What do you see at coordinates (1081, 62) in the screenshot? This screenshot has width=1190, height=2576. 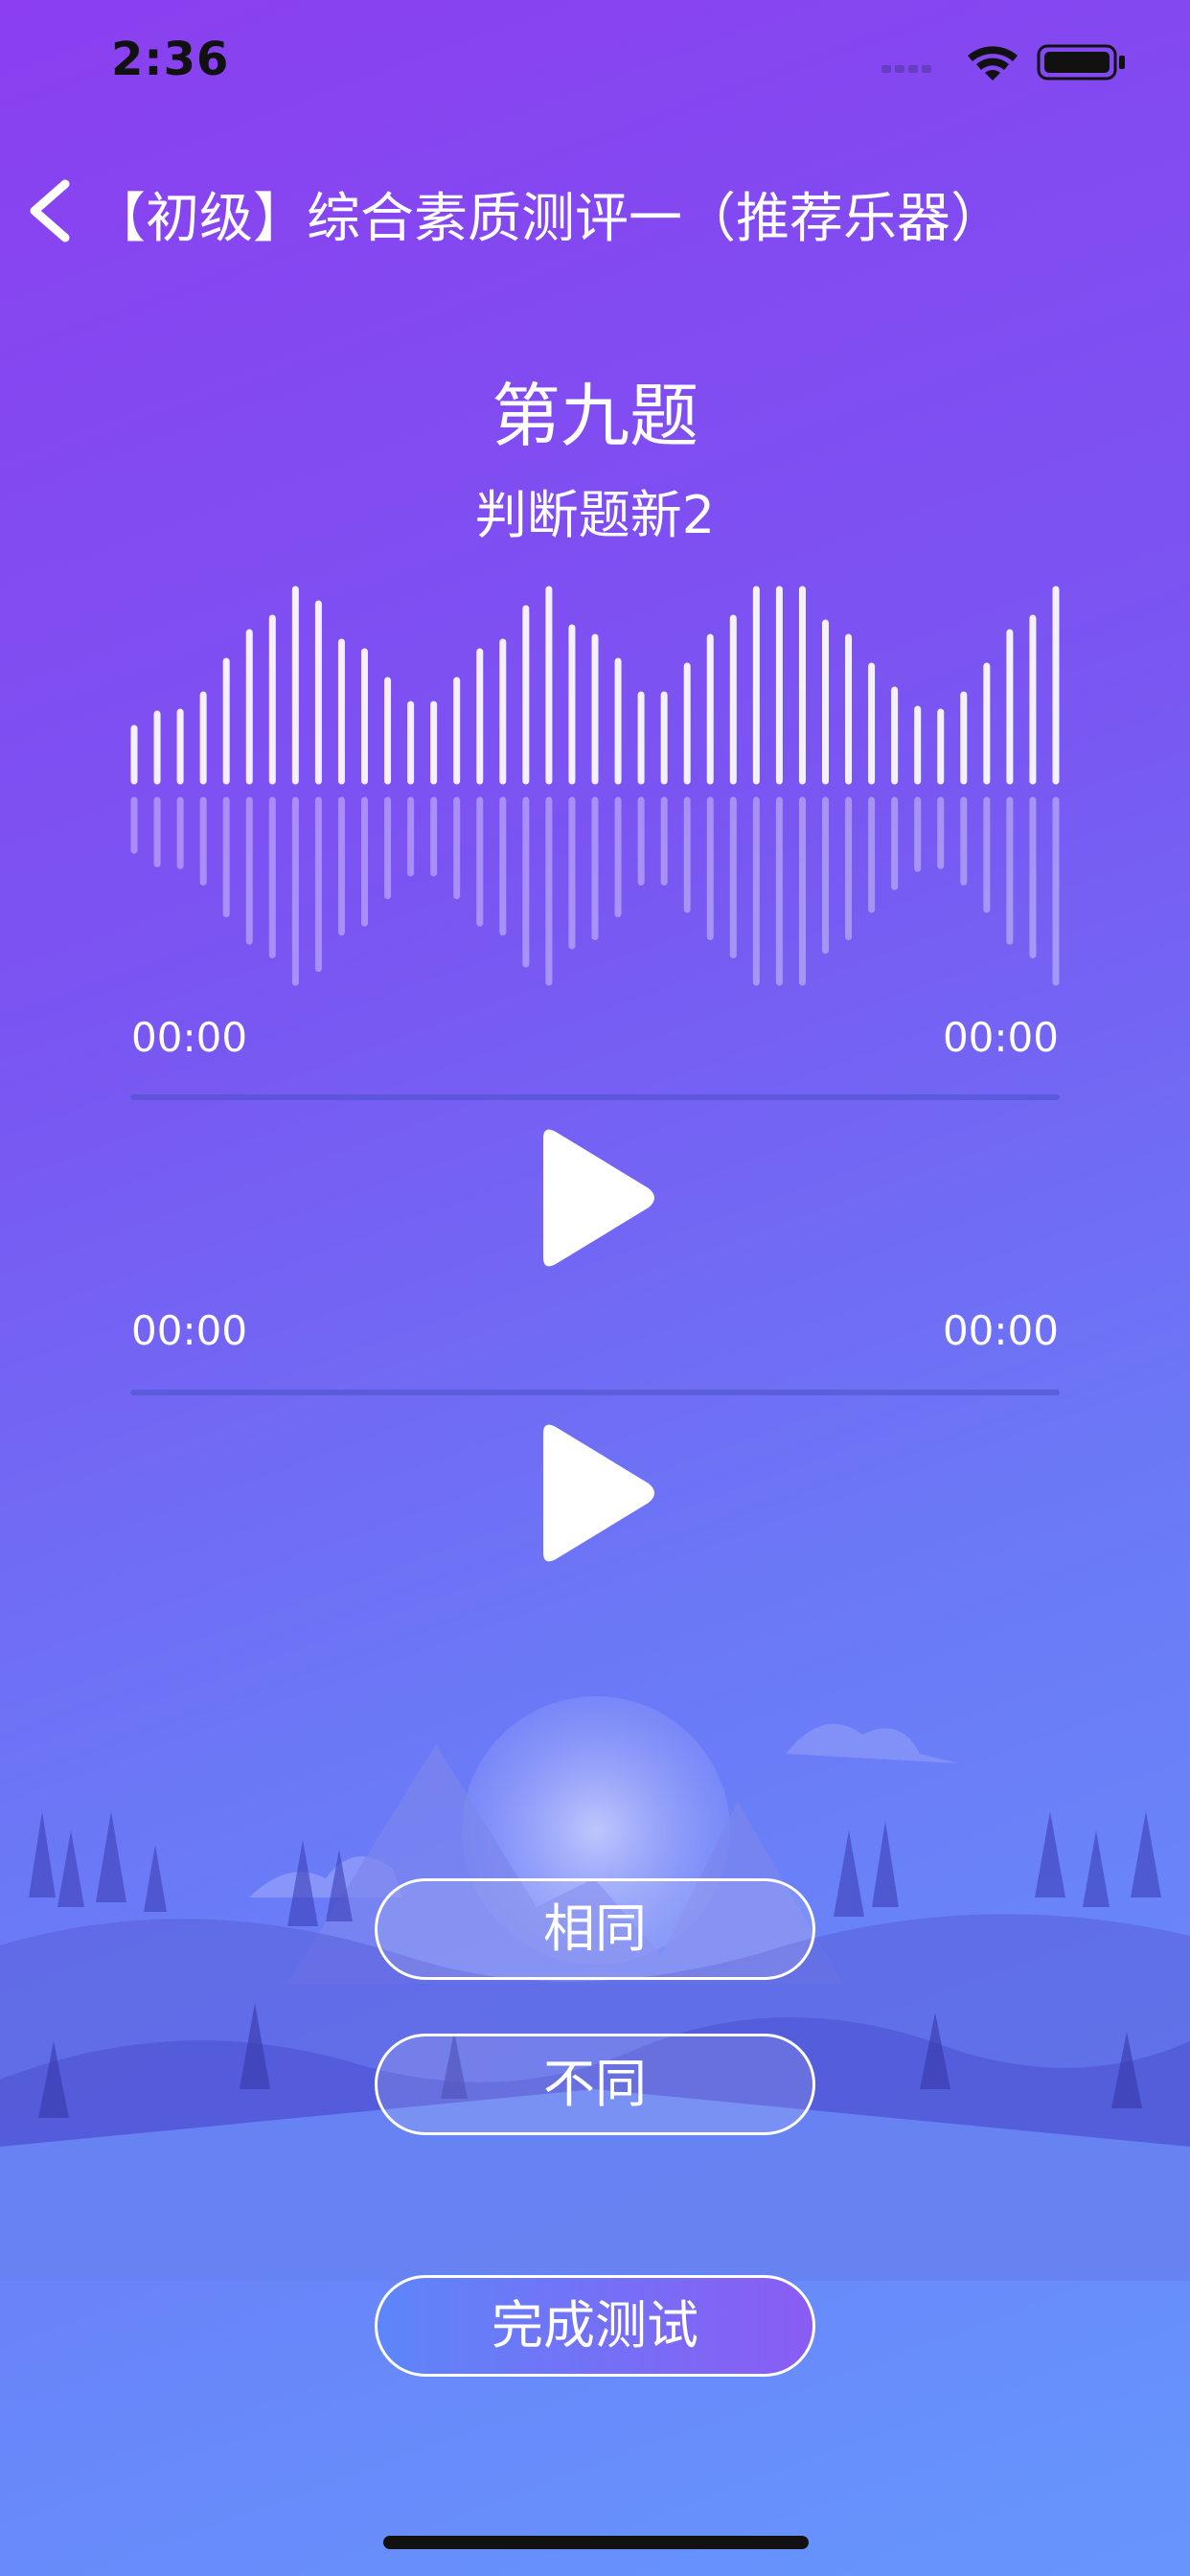 I see `battery-icon` at bounding box center [1081, 62].